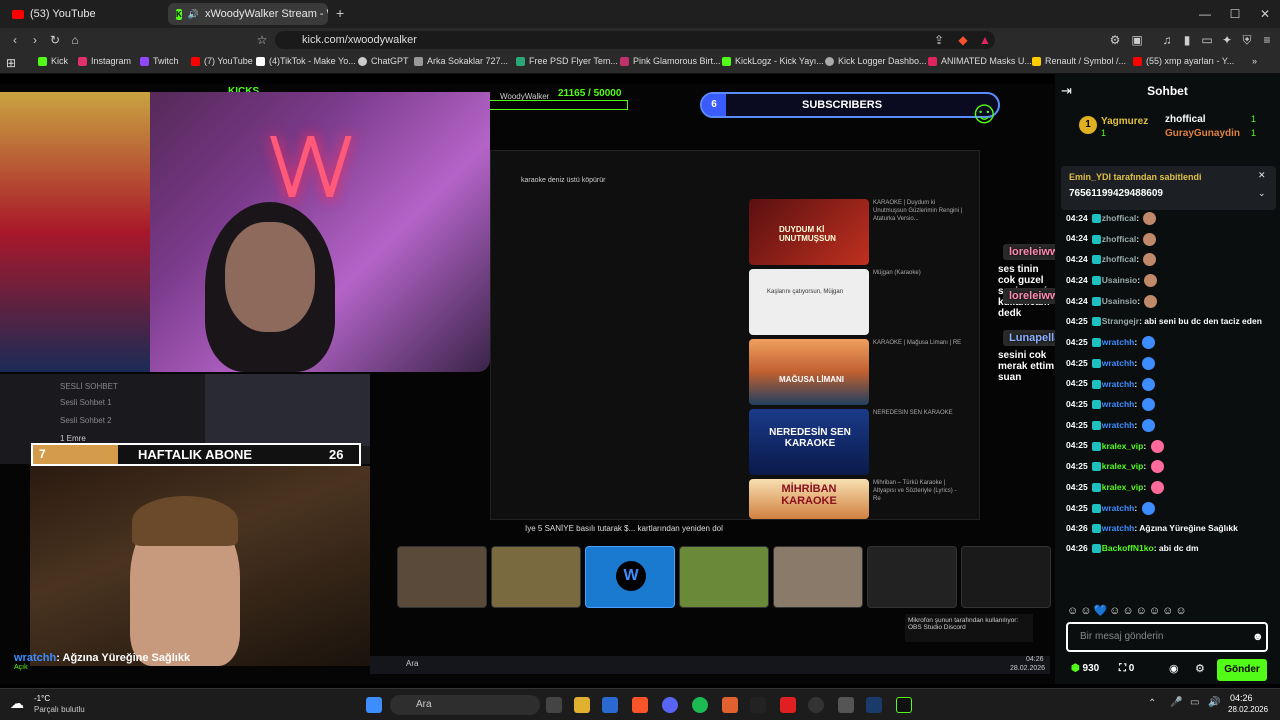 The image size is (1280, 720). I want to click on spotify-icon, so click(700, 705).